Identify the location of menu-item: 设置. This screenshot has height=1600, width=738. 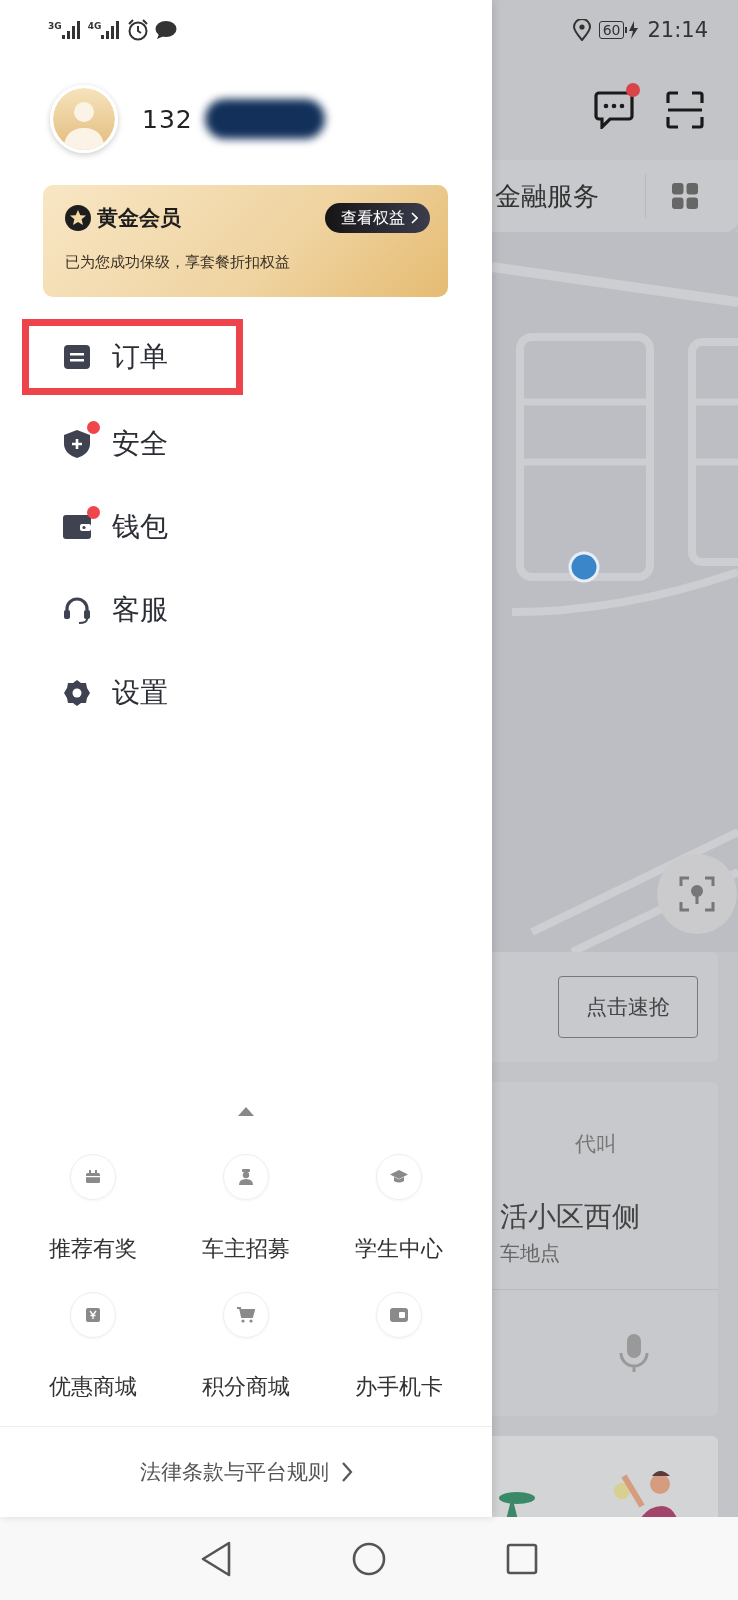
(246, 692).